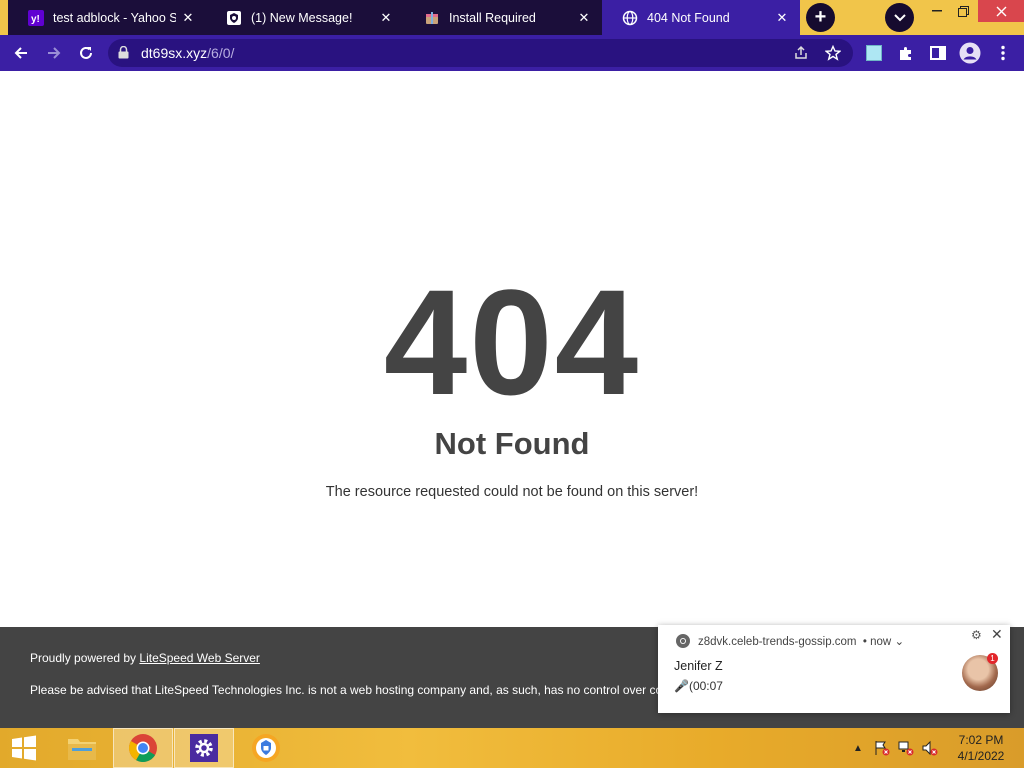 This screenshot has height=768, width=1024. I want to click on window-close-button, so click(1001, 11).